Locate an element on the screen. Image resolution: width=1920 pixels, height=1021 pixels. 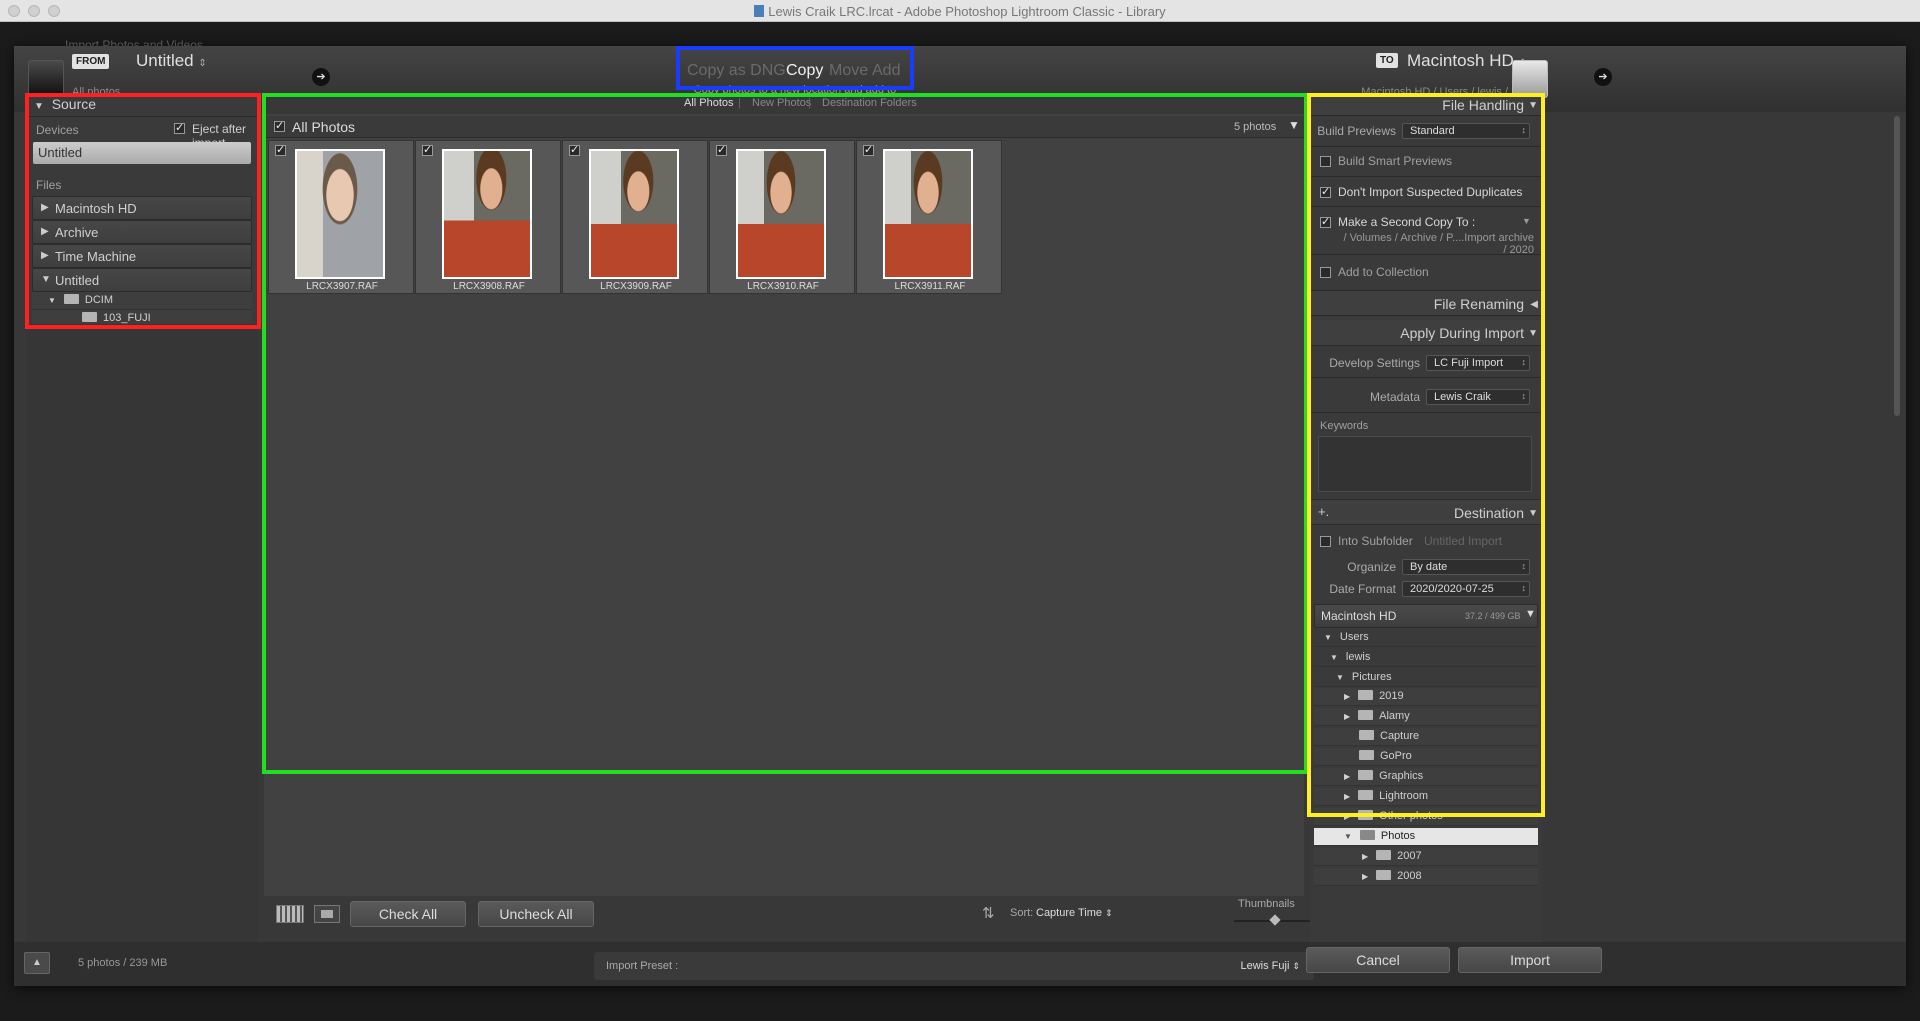
folder-dcim: ▼ DCIM is located at coordinates (142, 301).